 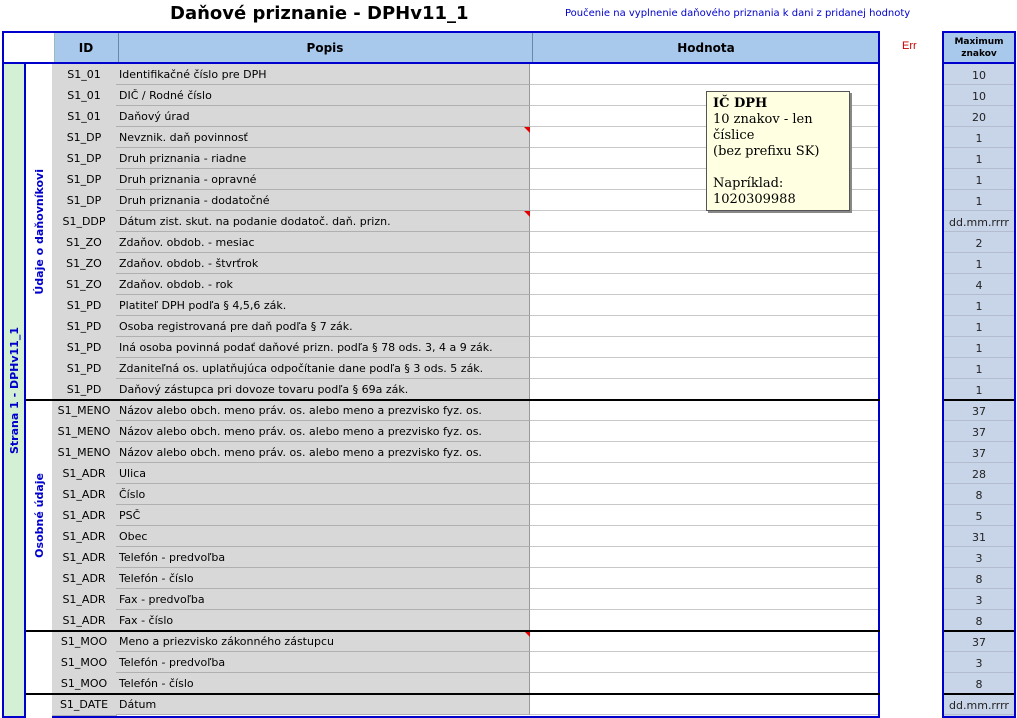 I want to click on row-description: Dátum, so click(x=323, y=704).